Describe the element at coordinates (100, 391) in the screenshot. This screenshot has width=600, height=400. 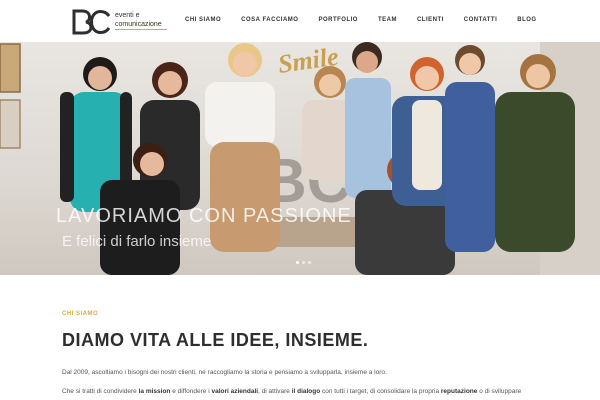
I see `p2-text-1: Che si tratti di condividere` at that location.